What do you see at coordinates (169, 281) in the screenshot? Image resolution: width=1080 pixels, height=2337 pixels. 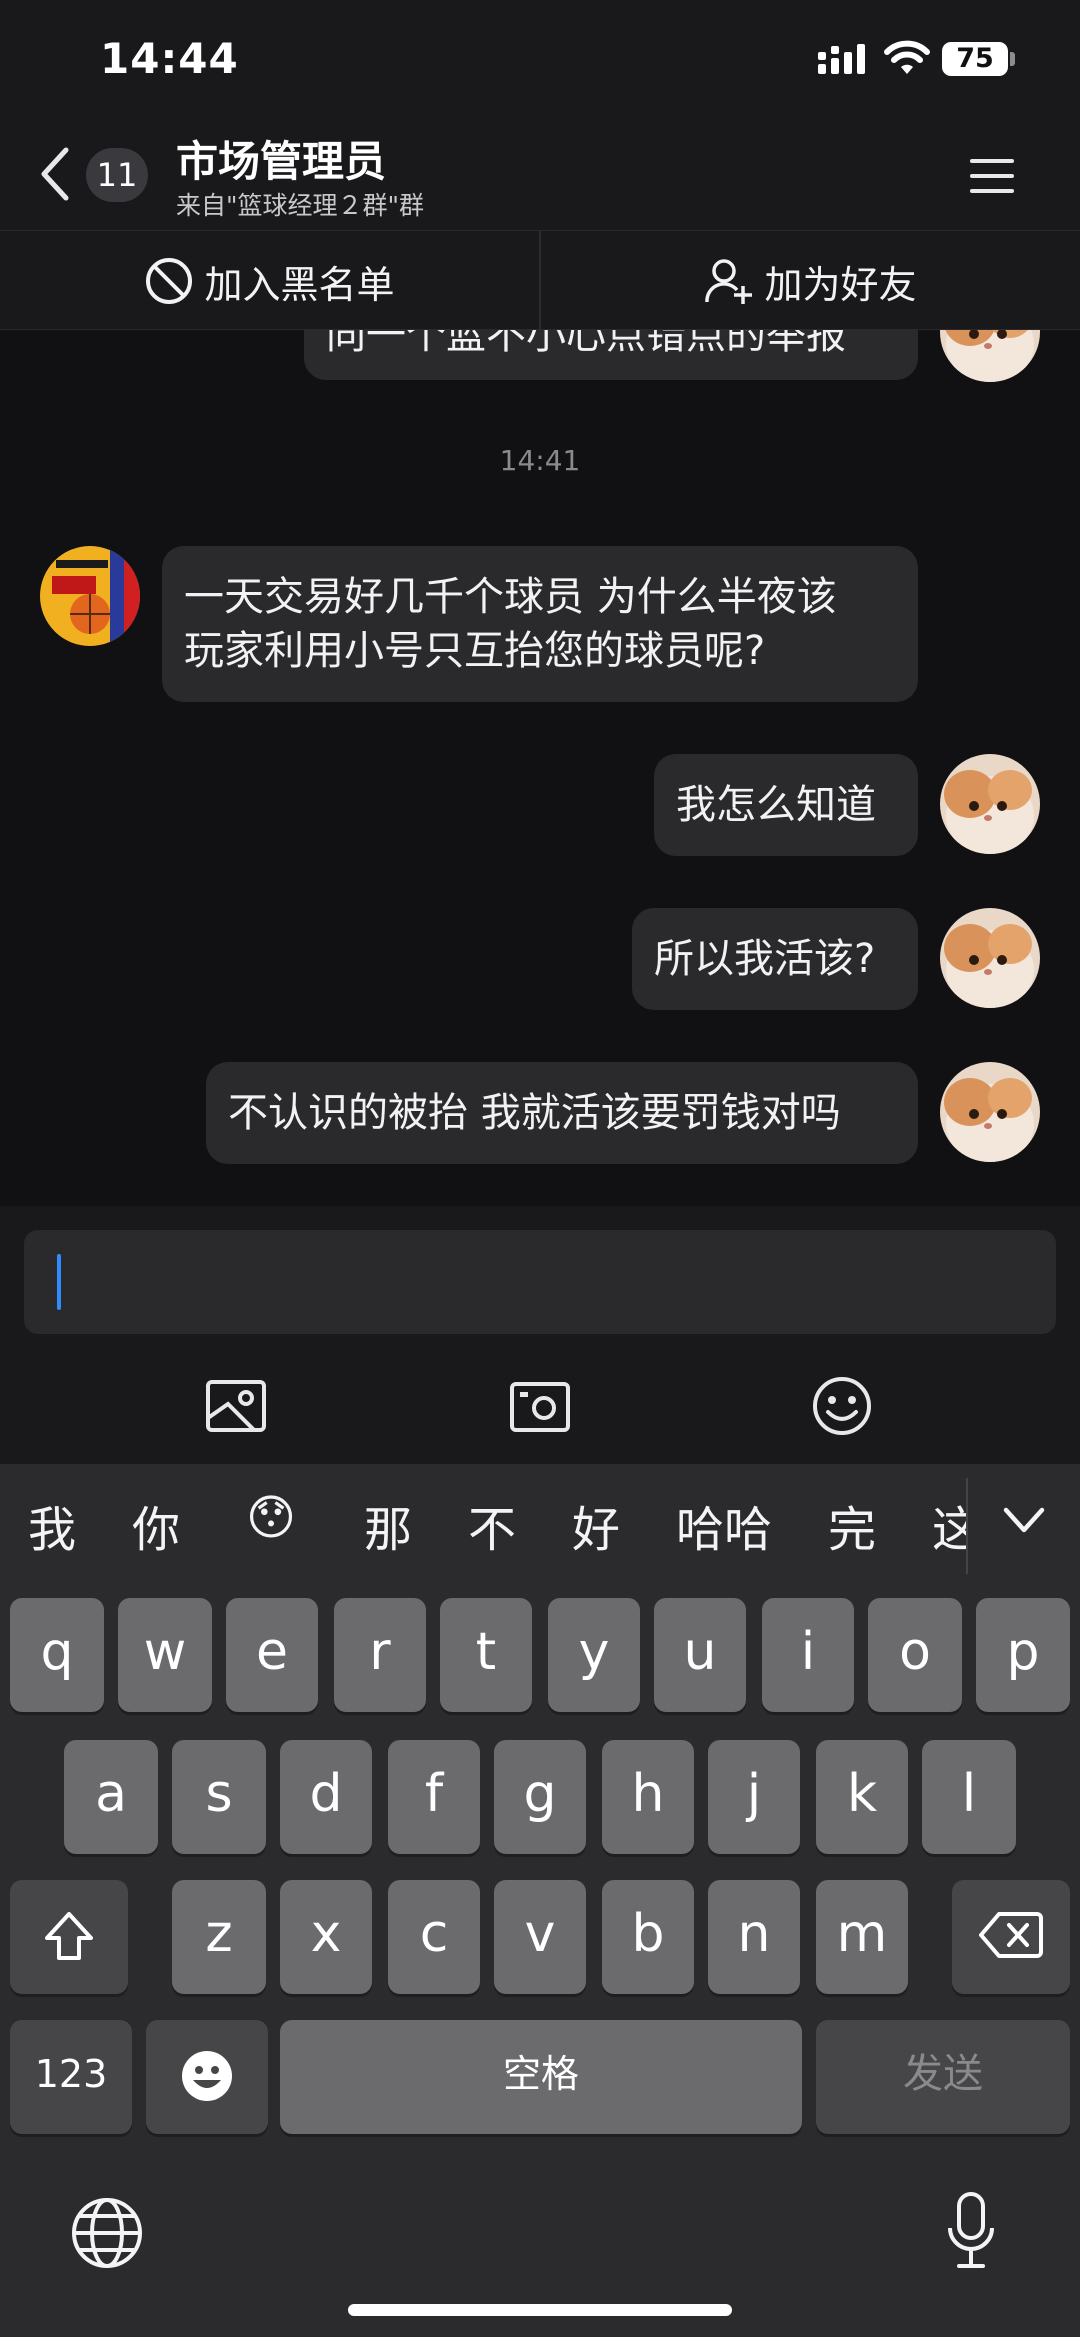 I see `block-icon` at bounding box center [169, 281].